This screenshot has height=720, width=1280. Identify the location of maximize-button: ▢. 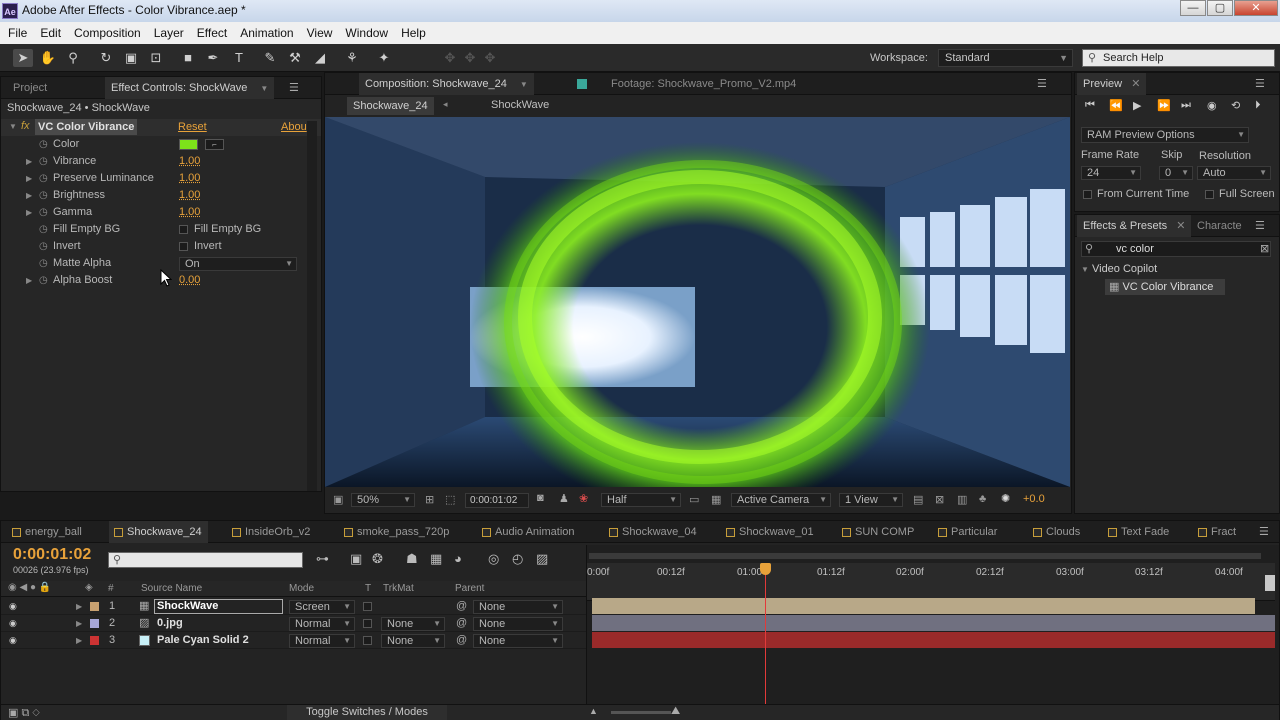
(1220, 8).